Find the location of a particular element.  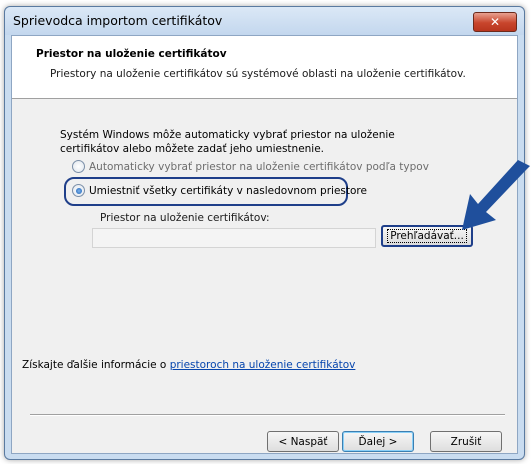

back-button: < Naspäť is located at coordinates (303, 441).